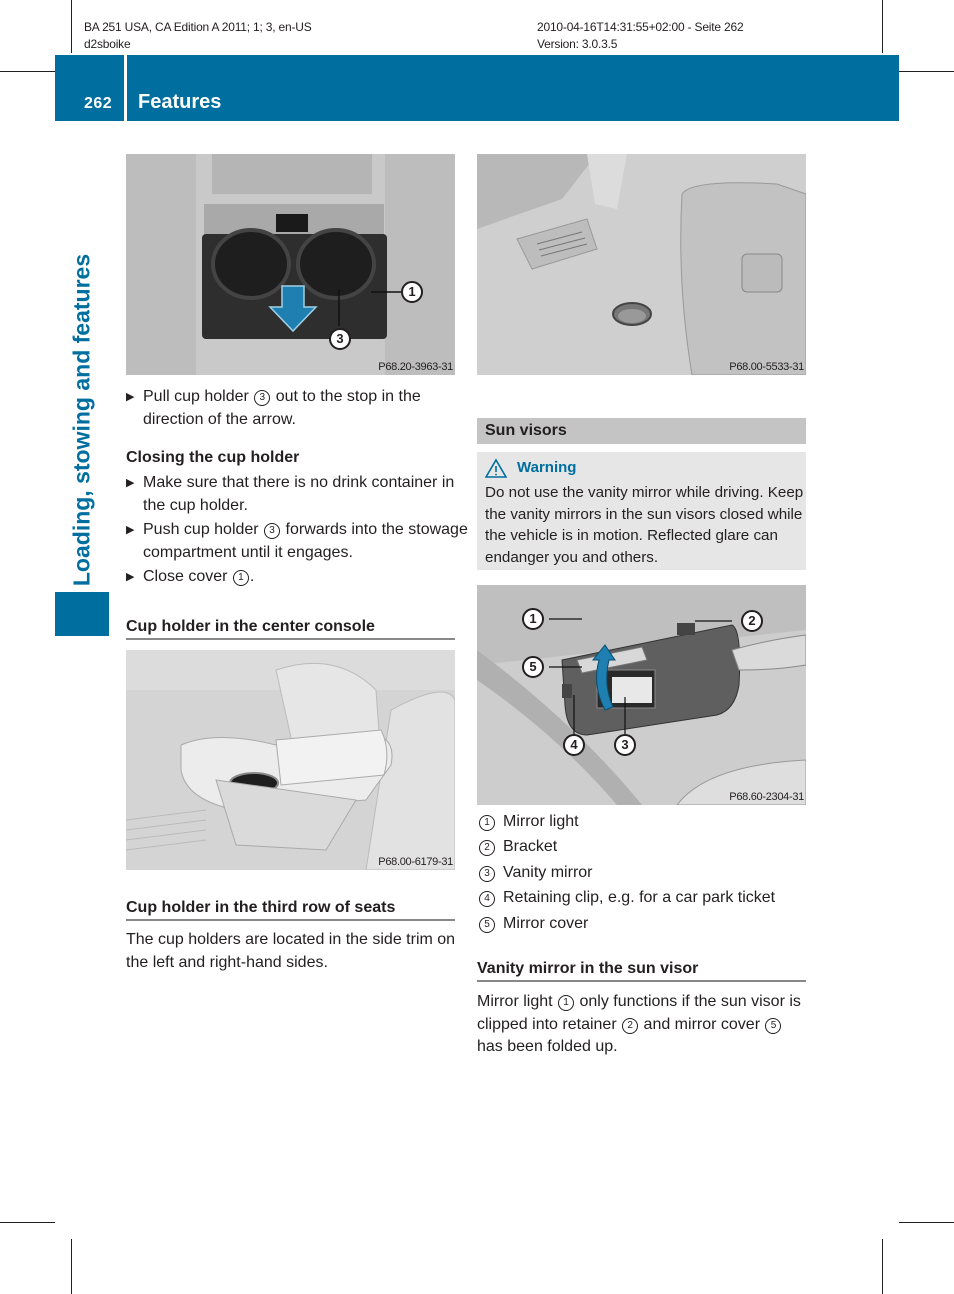  I want to click on callout-4: 4, so click(574, 745).